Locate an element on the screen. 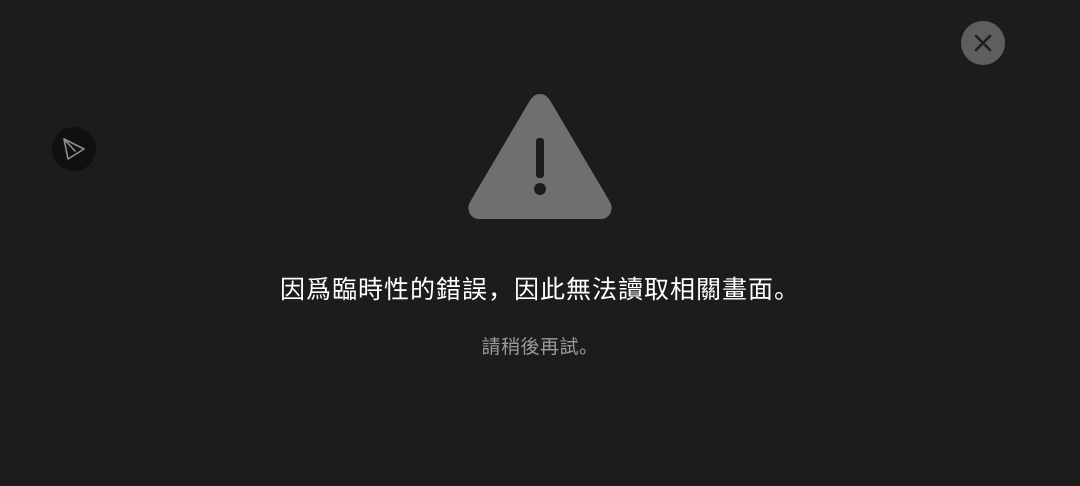 This screenshot has width=1080, height=486. error-message: 因爲臨時性的錯誤，因此無法讀取相關畫面。 is located at coordinates (539, 289).